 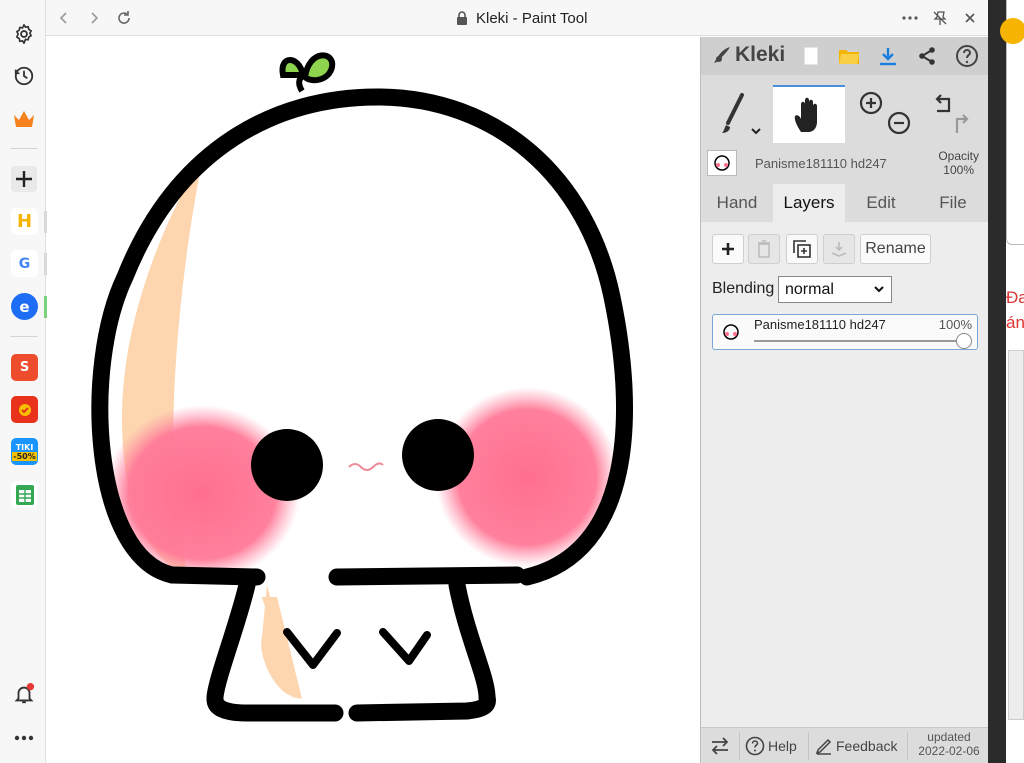 What do you see at coordinates (24, 34) in the screenshot?
I see `gear-icon` at bounding box center [24, 34].